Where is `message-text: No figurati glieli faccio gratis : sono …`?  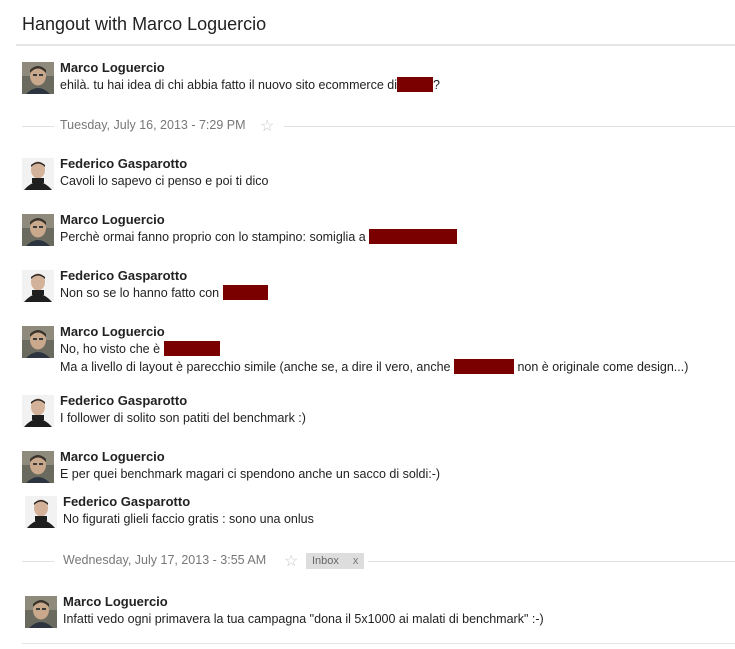 message-text: No figurati glieli faccio gratis : sono … is located at coordinates (188, 519).